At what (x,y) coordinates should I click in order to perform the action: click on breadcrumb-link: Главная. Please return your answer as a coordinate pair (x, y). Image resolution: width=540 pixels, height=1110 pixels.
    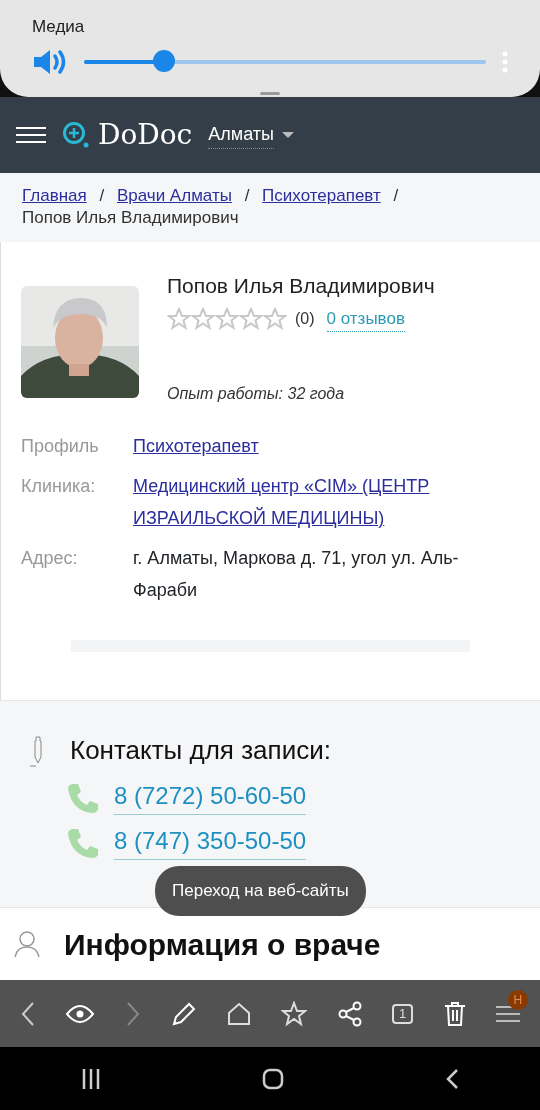
    Looking at the image, I should click on (54, 195).